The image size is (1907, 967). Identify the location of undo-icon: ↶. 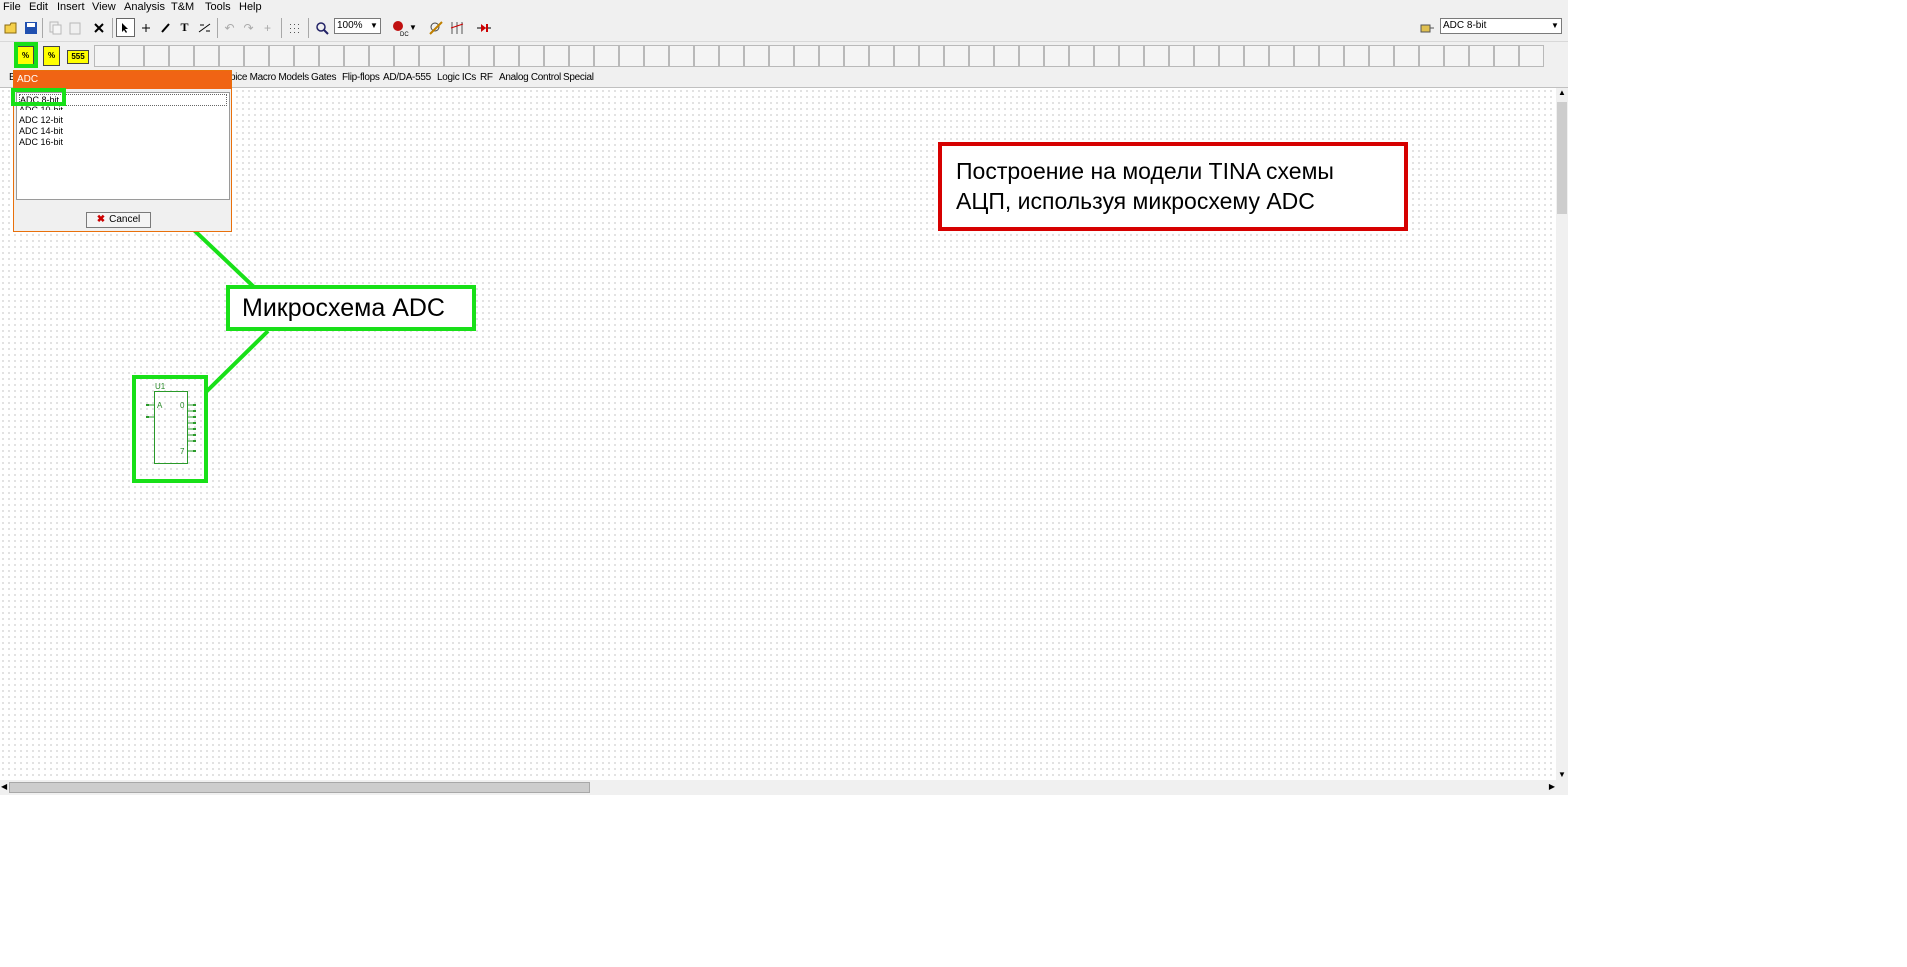
(229, 27).